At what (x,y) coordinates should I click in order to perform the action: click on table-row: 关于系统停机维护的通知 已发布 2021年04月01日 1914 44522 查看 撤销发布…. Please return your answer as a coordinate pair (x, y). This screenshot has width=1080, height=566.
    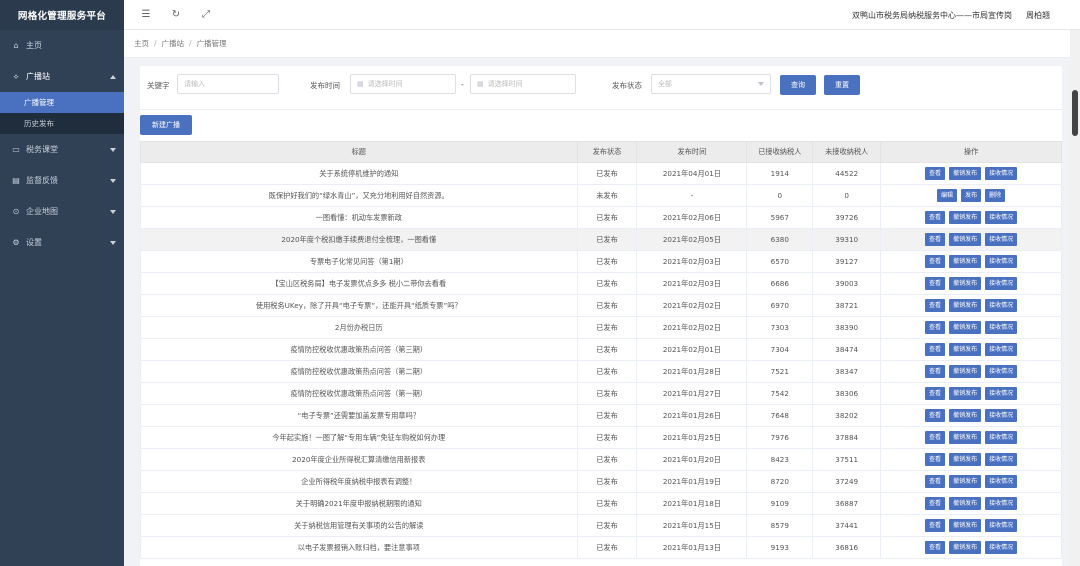
    Looking at the image, I should click on (601, 173).